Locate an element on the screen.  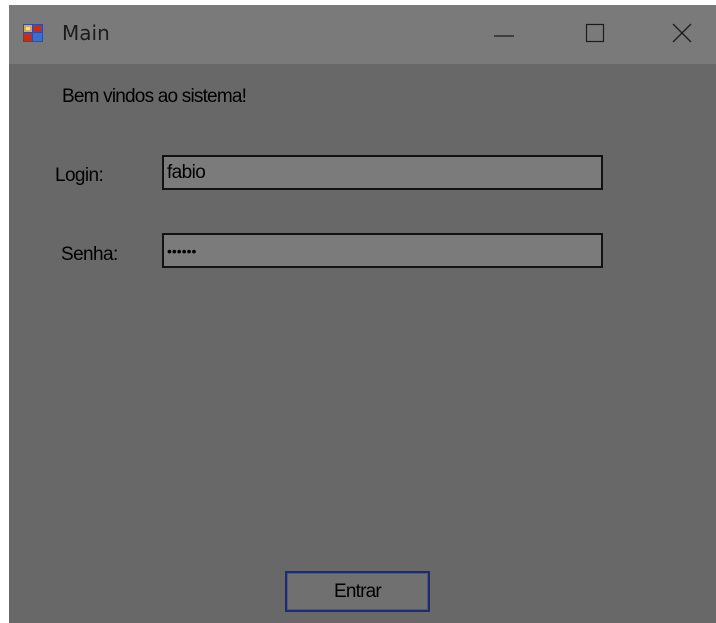
login-label: Login: is located at coordinates (79, 175).